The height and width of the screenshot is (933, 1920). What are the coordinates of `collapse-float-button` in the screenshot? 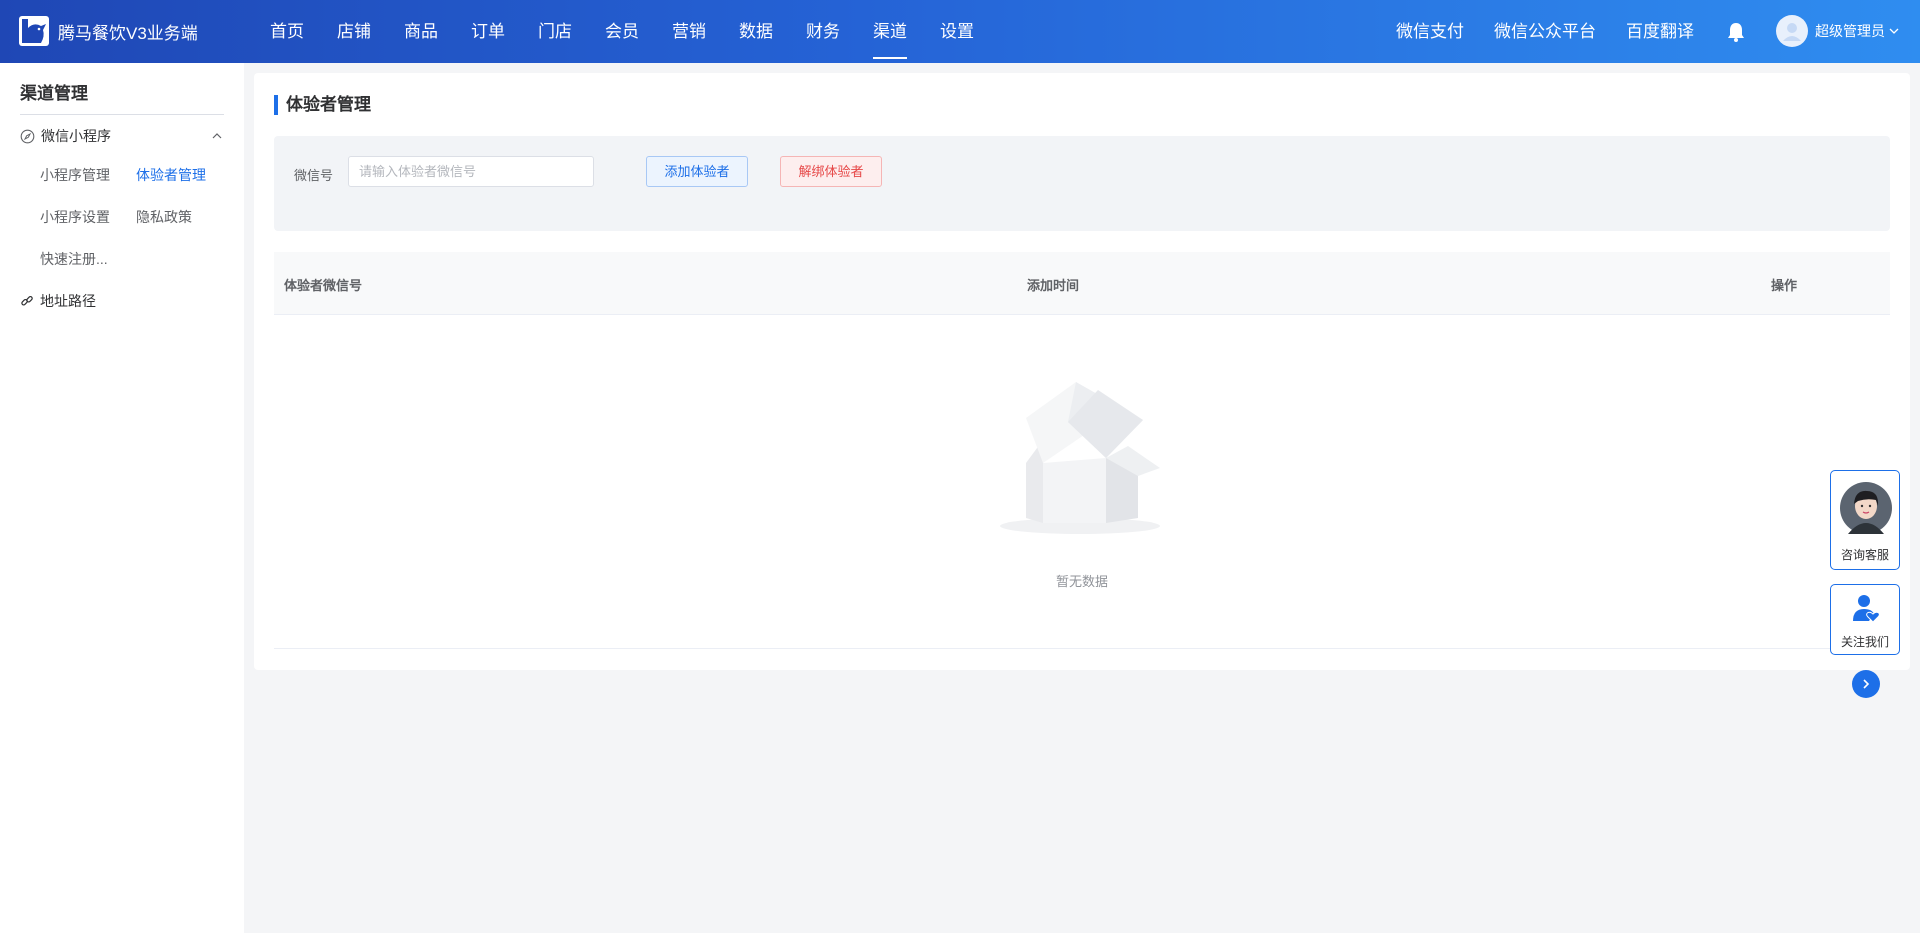 It's located at (1866, 684).